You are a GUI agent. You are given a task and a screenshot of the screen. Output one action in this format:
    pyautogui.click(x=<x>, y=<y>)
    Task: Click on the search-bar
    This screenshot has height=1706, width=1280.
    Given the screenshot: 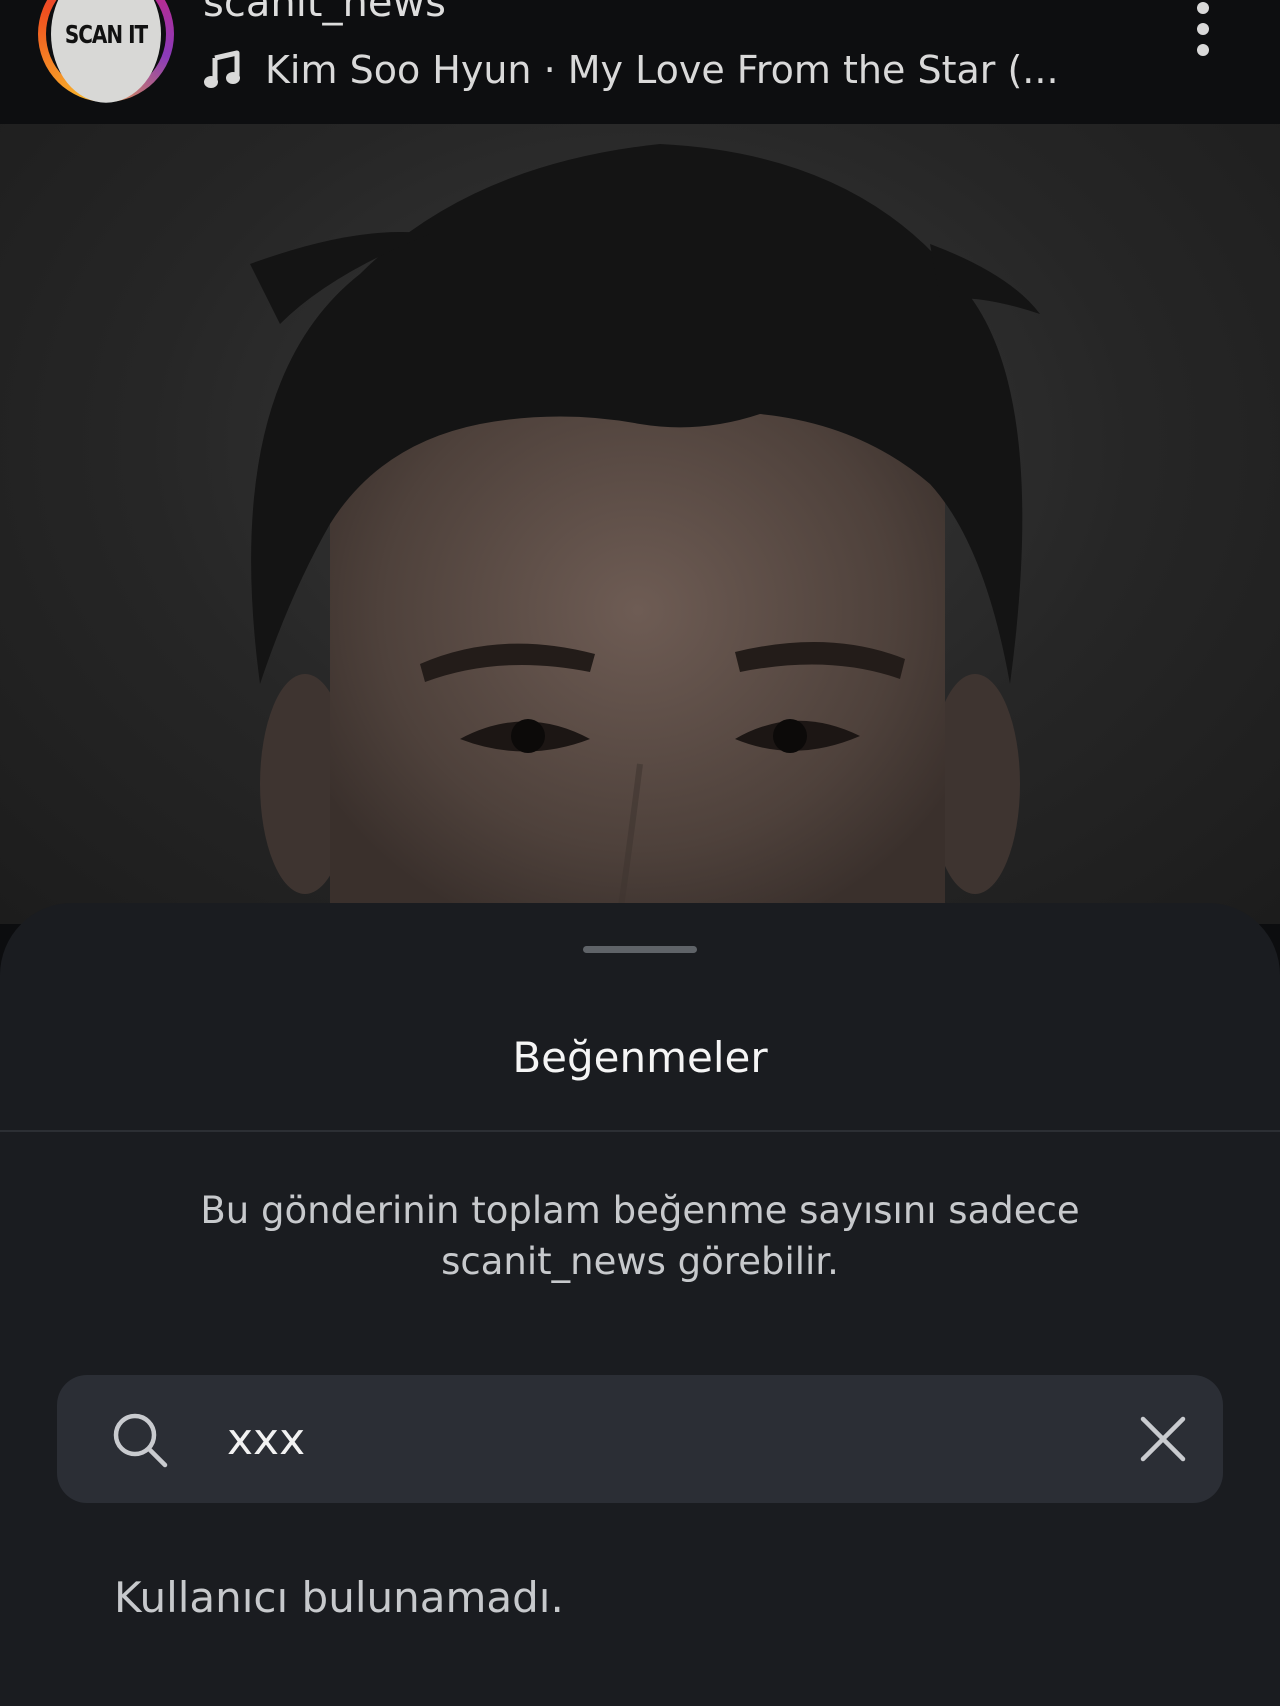 What is the action you would take?
    pyautogui.click(x=640, y=1439)
    